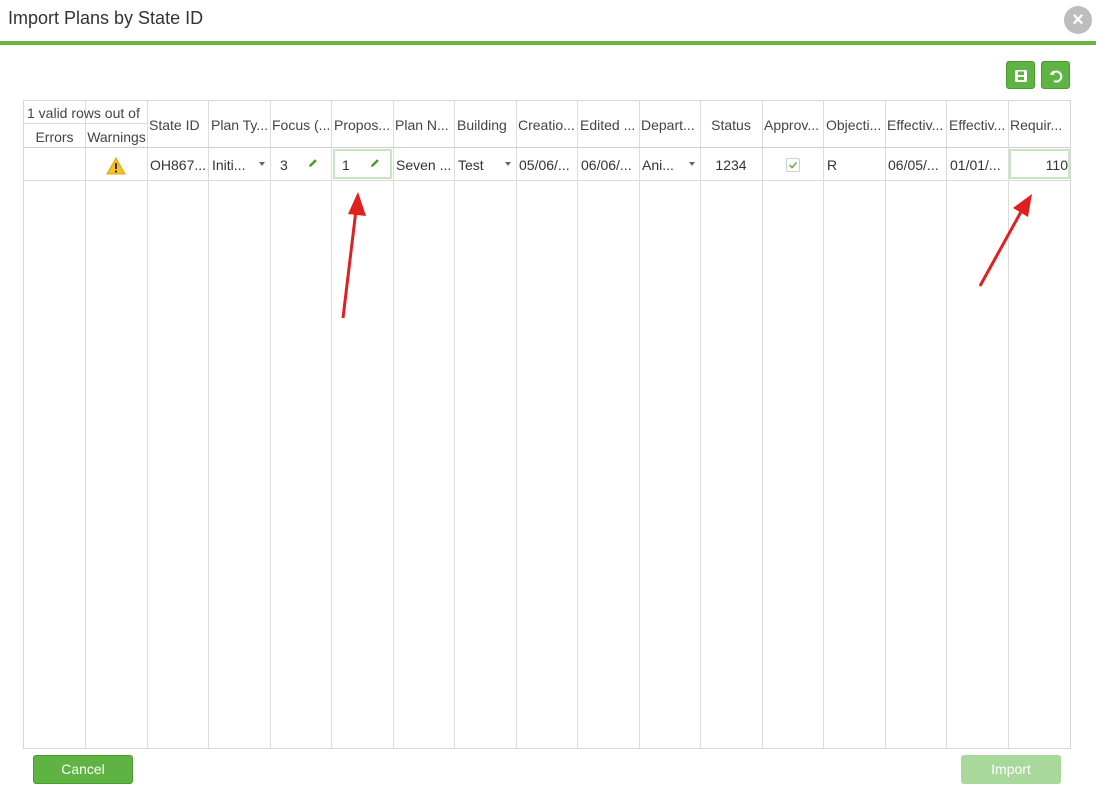 The height and width of the screenshot is (794, 1096). I want to click on close-icon: ×, so click(1078, 20).